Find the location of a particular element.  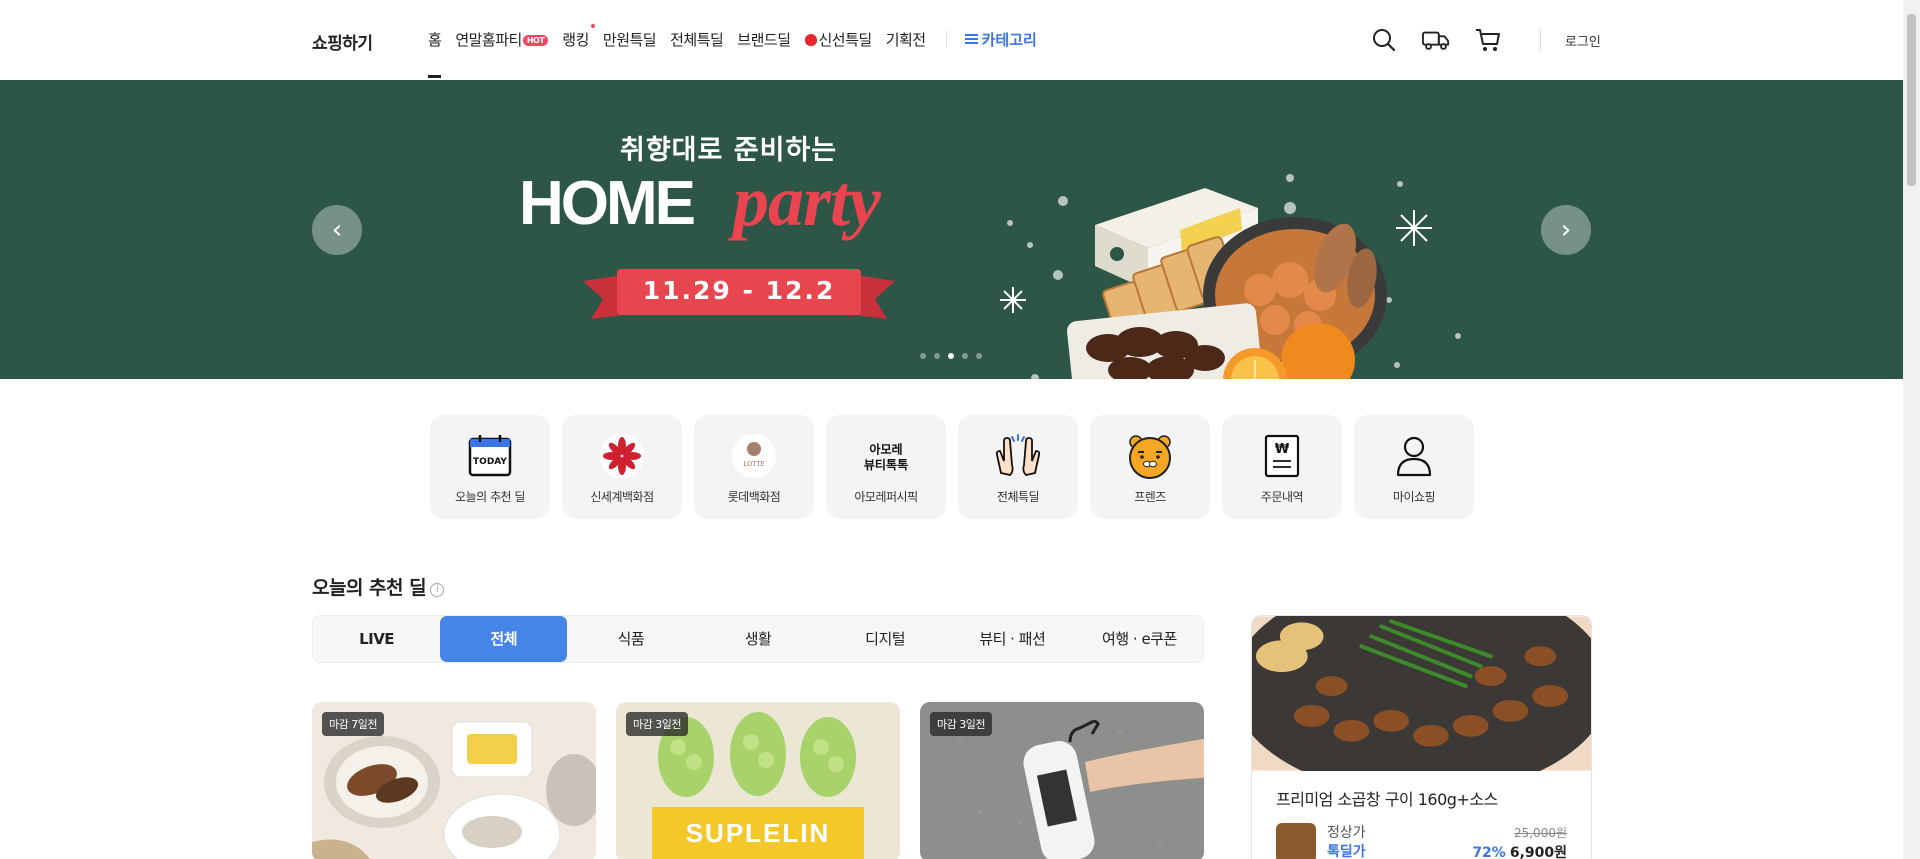

nav-brand-deal-label: 브랜드딜 is located at coordinates (764, 40).